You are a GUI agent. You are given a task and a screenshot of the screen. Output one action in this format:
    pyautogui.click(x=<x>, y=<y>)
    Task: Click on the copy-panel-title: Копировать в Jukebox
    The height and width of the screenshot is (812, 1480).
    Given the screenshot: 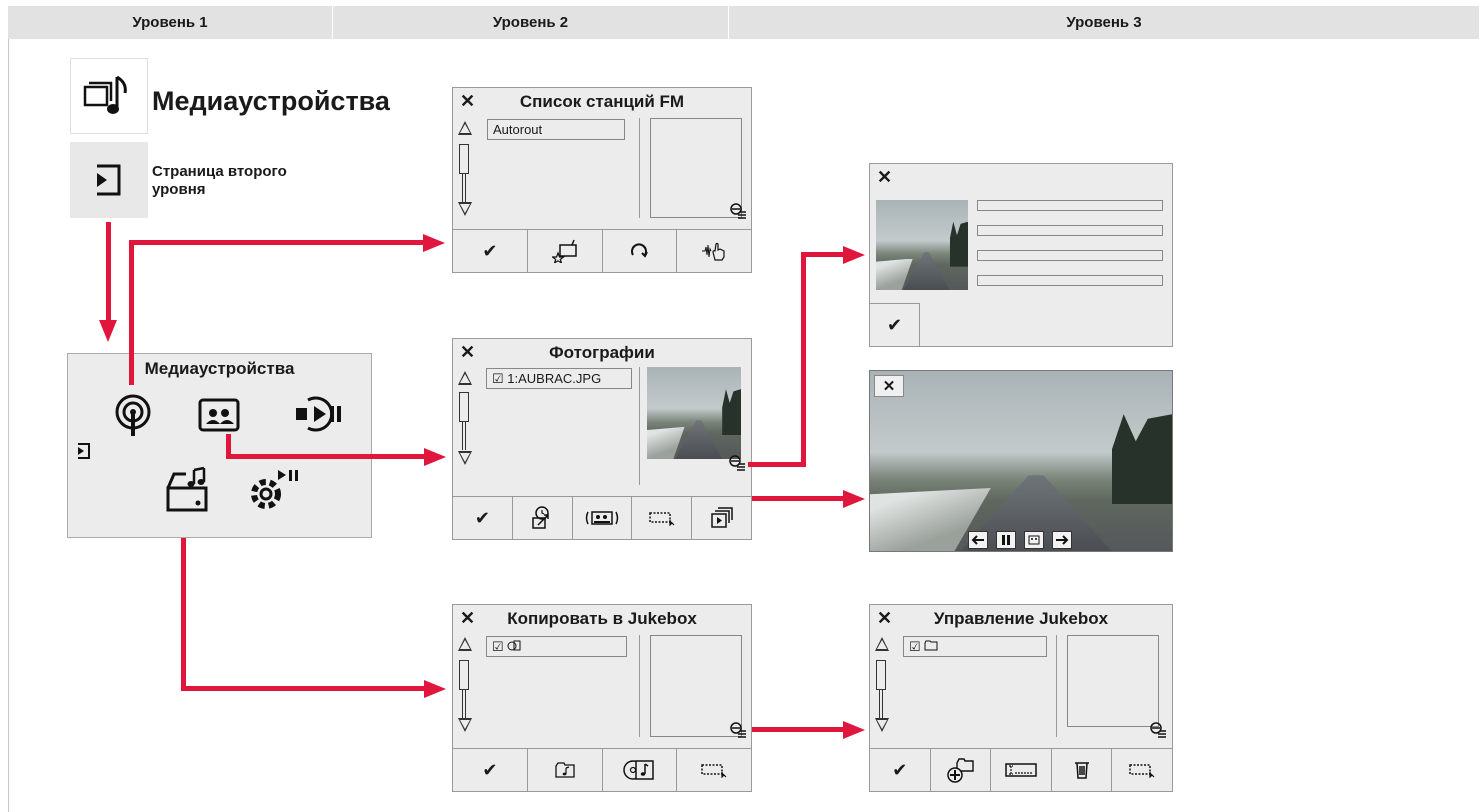 What is the action you would take?
    pyautogui.click(x=602, y=618)
    